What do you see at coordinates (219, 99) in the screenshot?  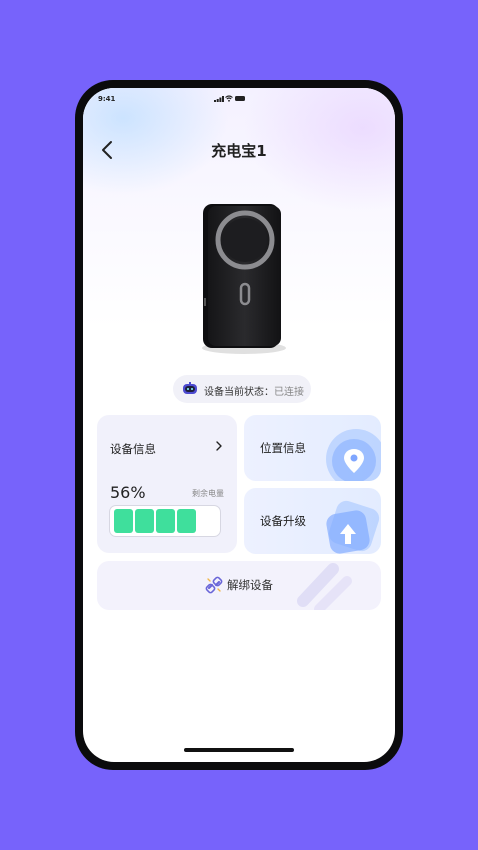 I see `signal-icon` at bounding box center [219, 99].